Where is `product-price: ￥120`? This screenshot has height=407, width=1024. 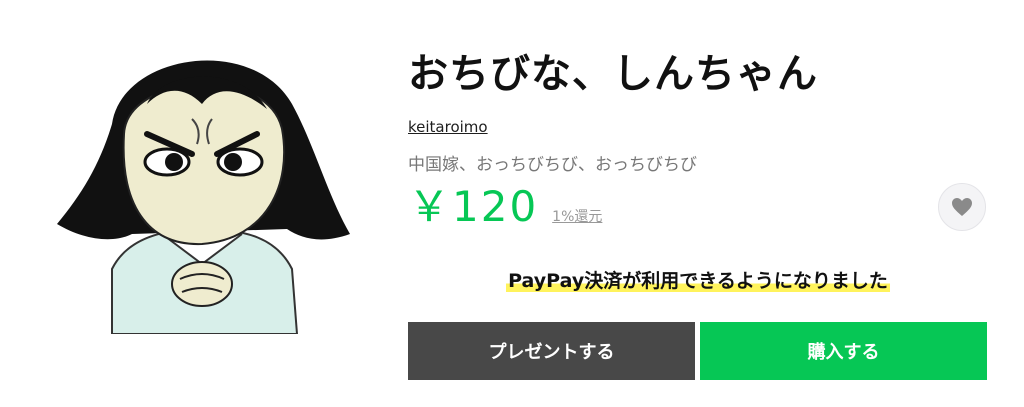 product-price: ￥120 is located at coordinates (473, 206).